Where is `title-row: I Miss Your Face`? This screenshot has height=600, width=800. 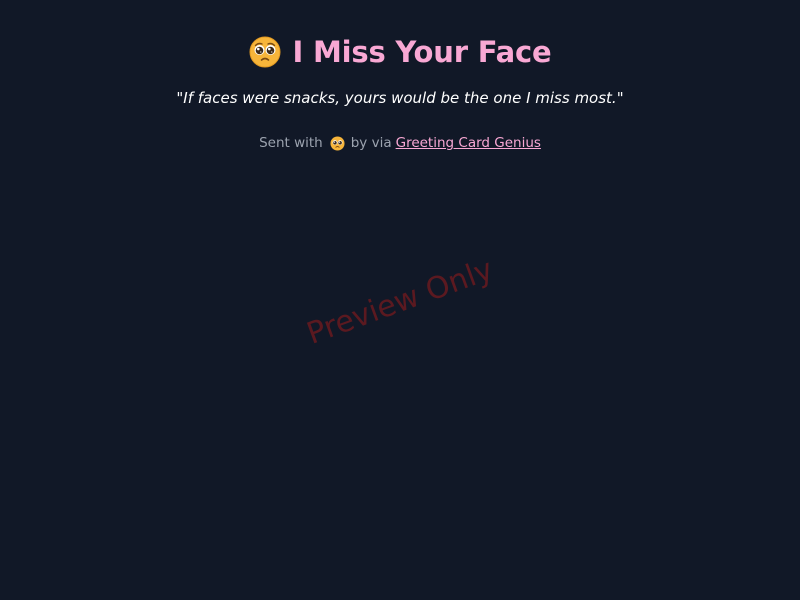
title-row: I Miss Your Face is located at coordinates (400, 52).